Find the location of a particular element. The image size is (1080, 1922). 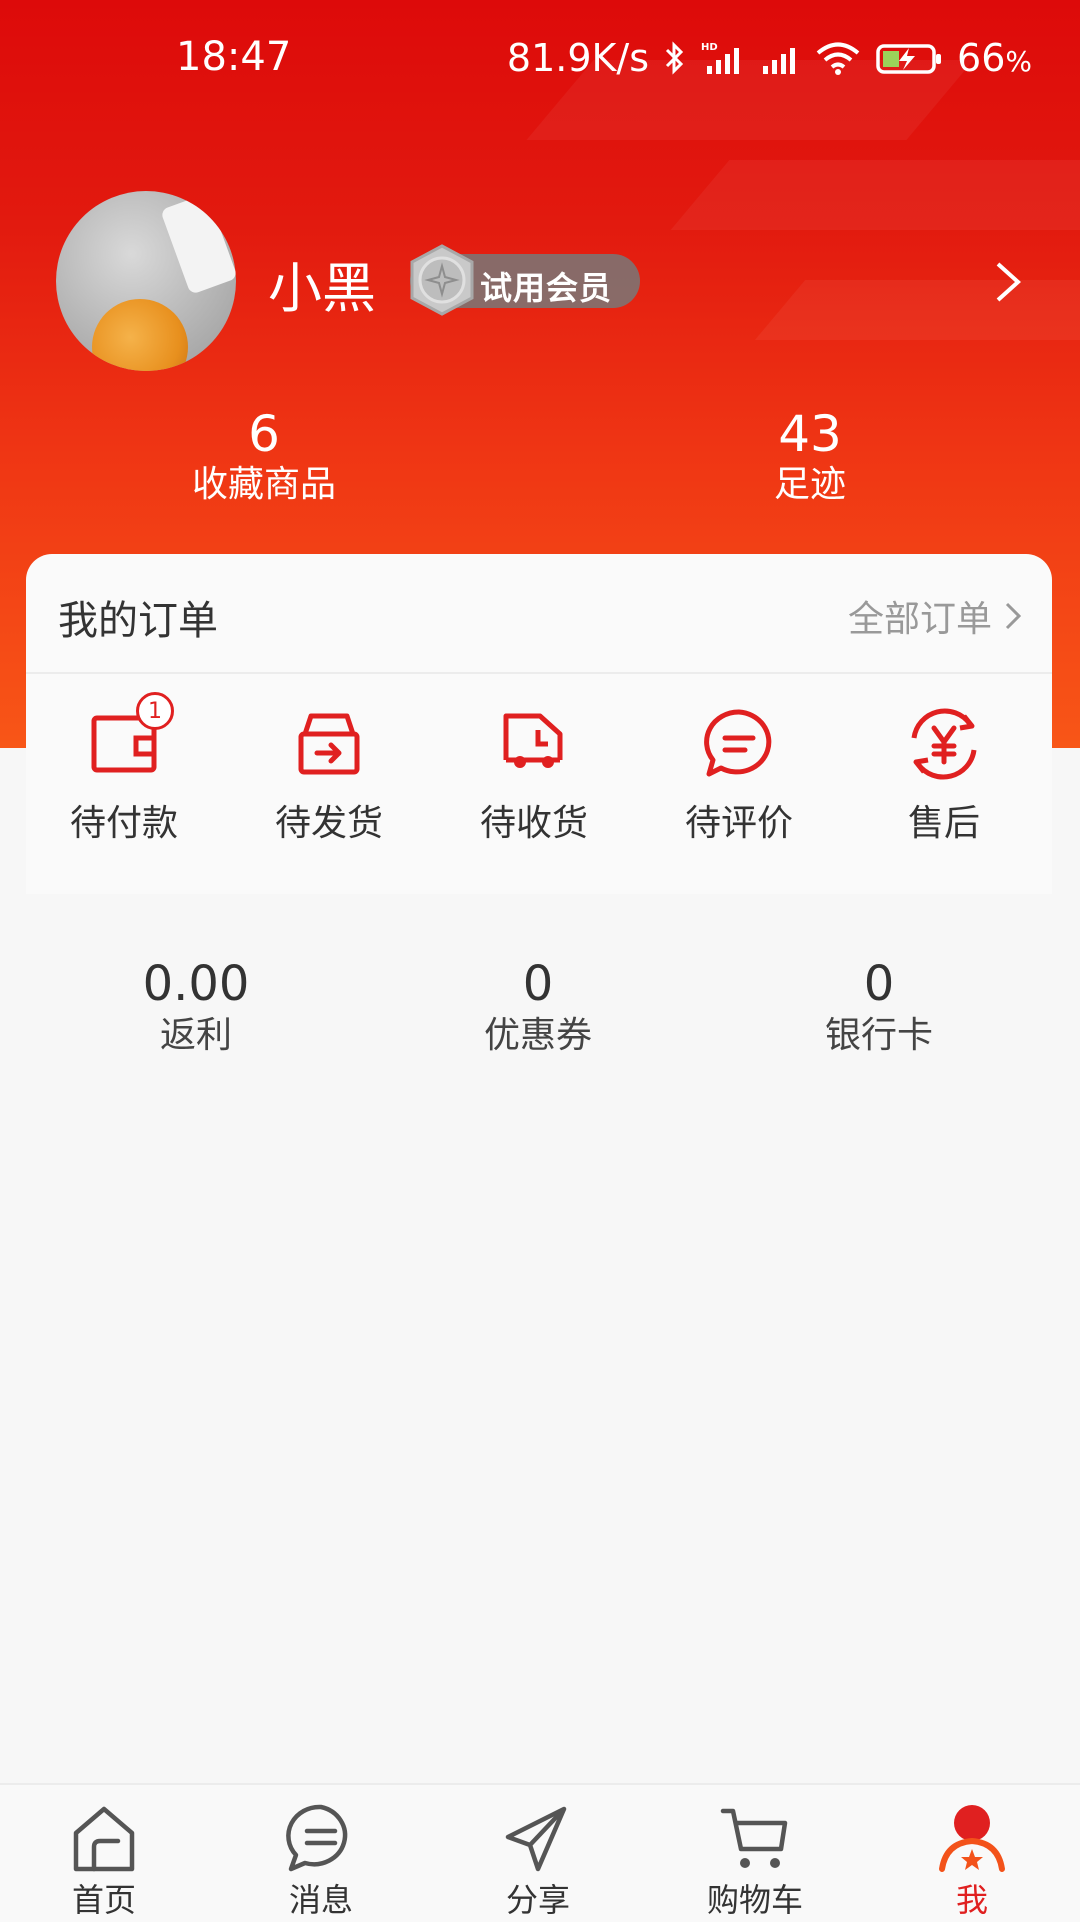

order-label: 待发货 is located at coordinates (328, 823).